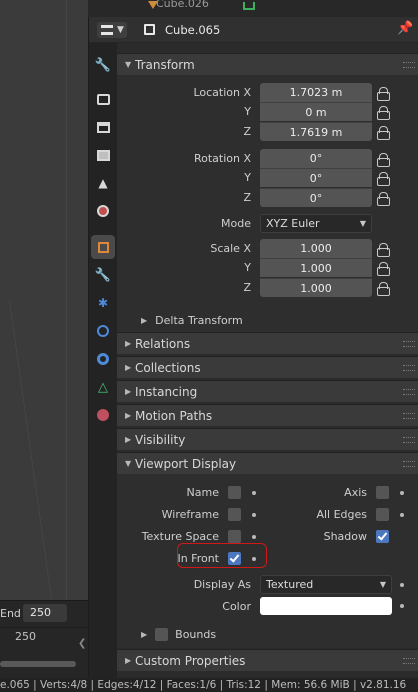 The width and height of the screenshot is (418, 692). I want to click on particles-tab: ✱, so click(103, 303).